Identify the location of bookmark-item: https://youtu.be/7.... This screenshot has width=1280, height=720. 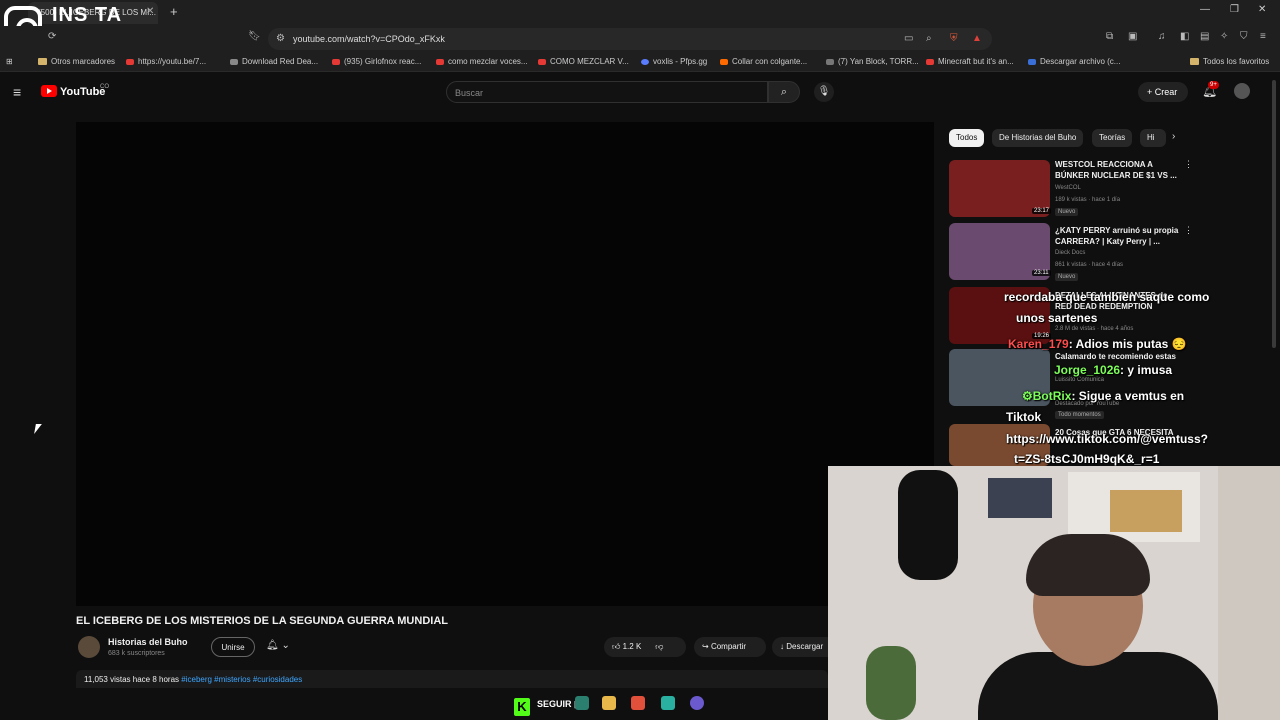
(166, 61).